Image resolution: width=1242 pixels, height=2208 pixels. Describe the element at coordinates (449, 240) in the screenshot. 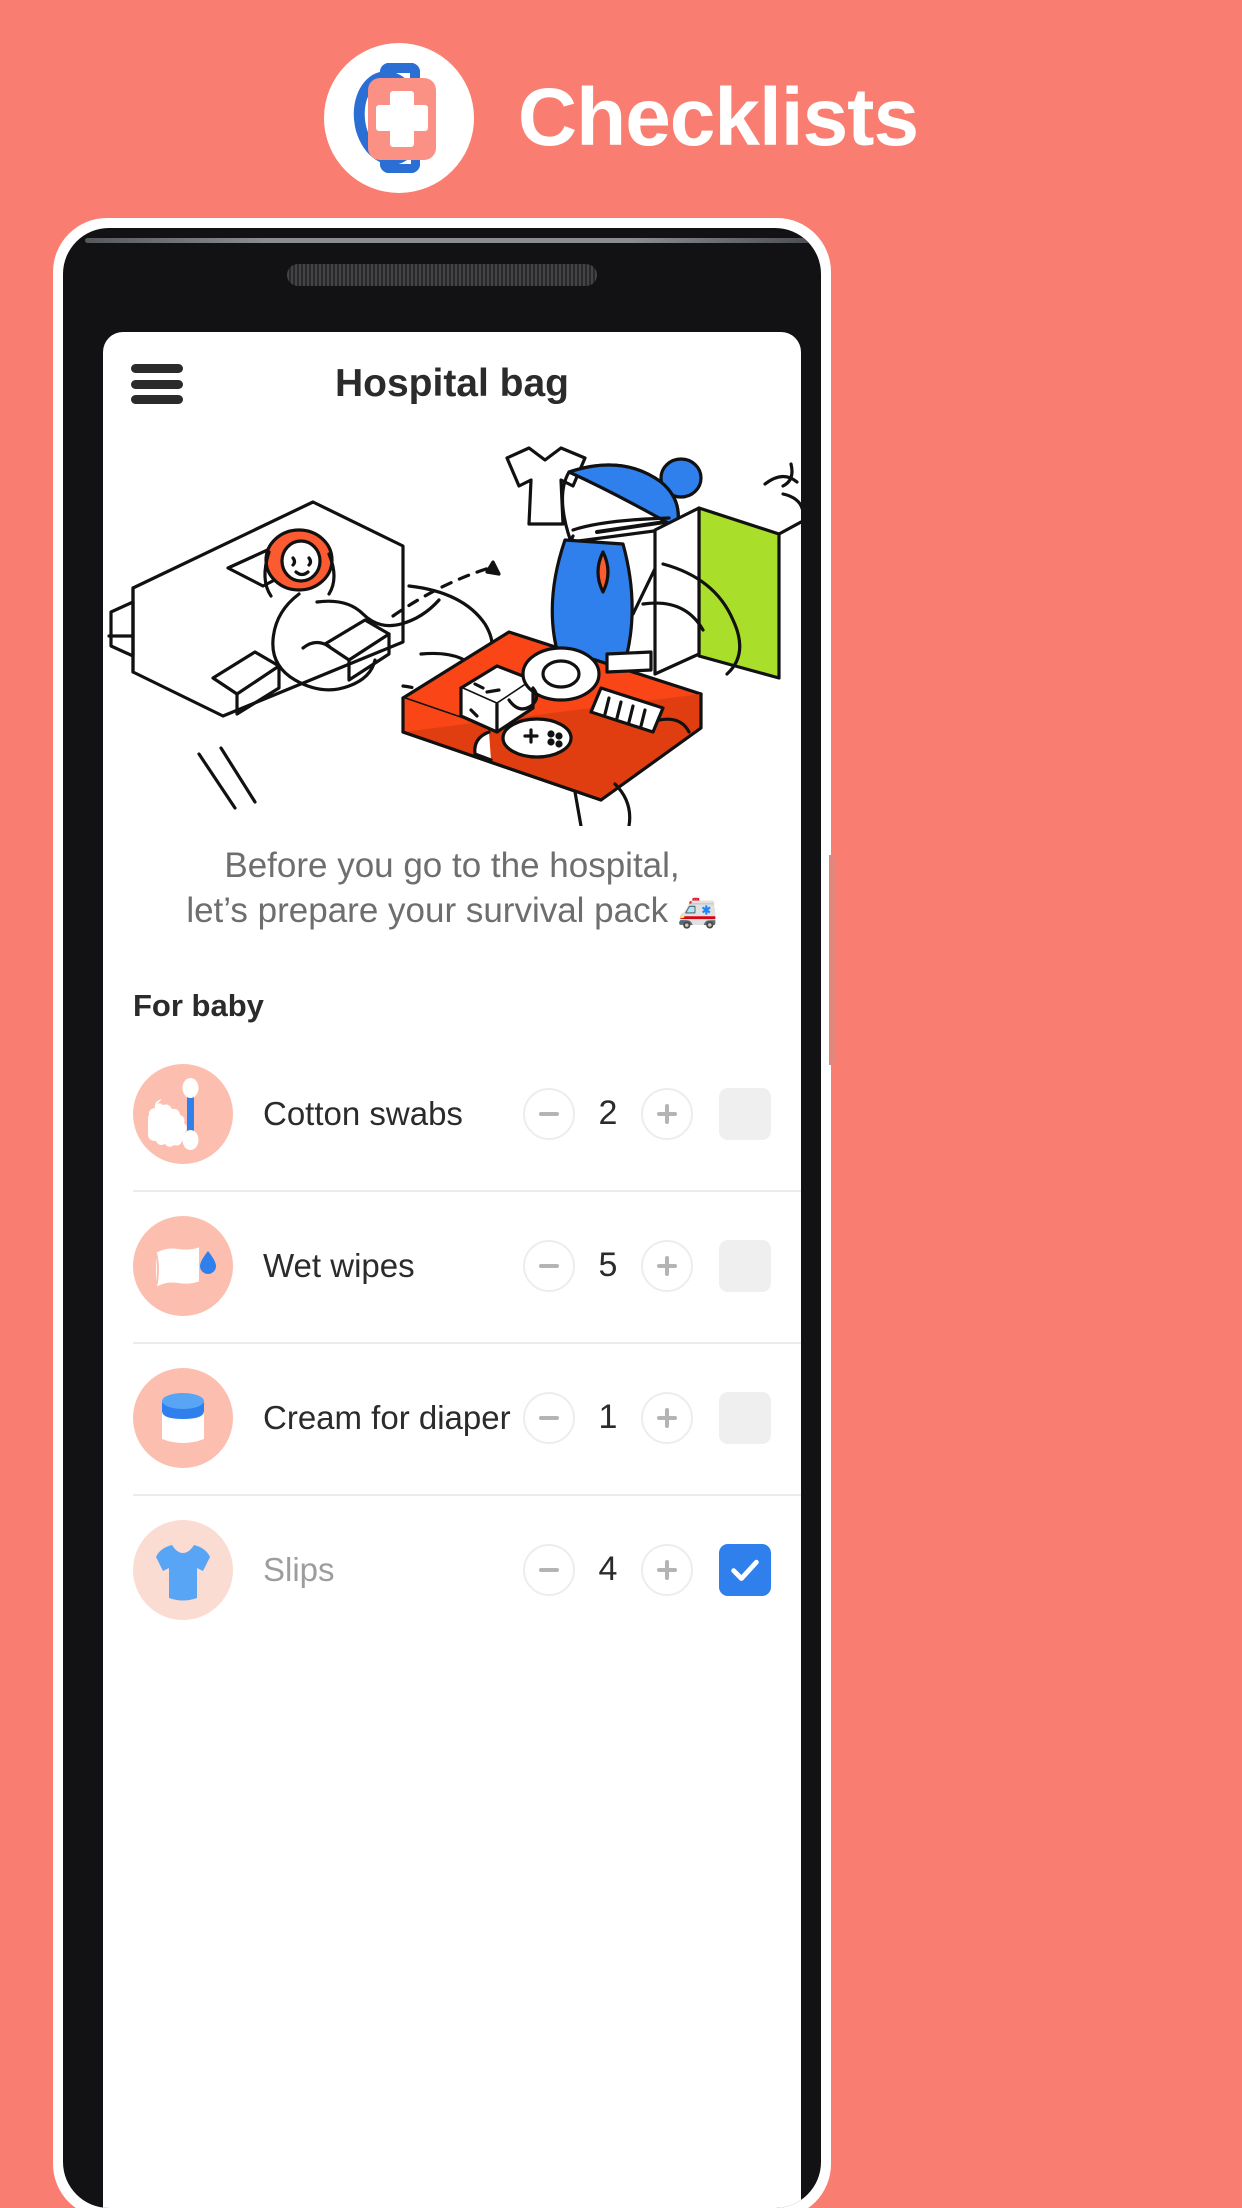

I see `phone-top-highlight` at that location.